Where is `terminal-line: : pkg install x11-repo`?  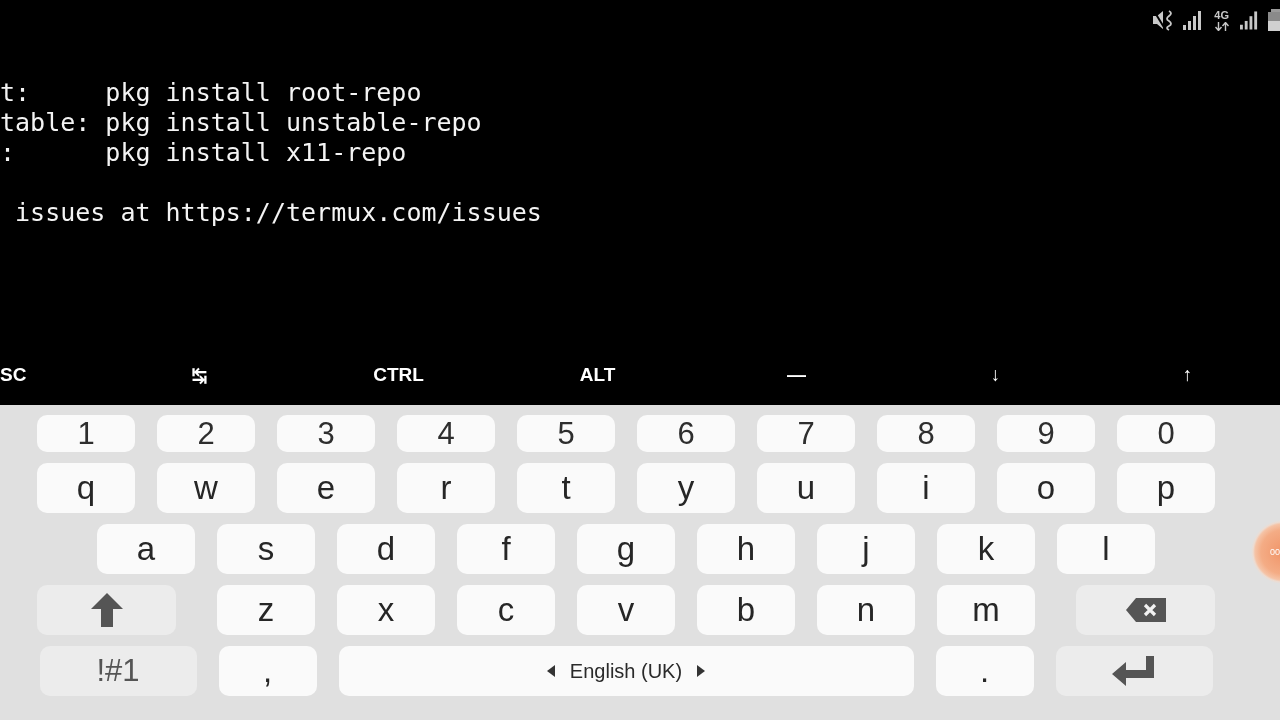
terminal-line: : pkg install x11-repo is located at coordinates (203, 153).